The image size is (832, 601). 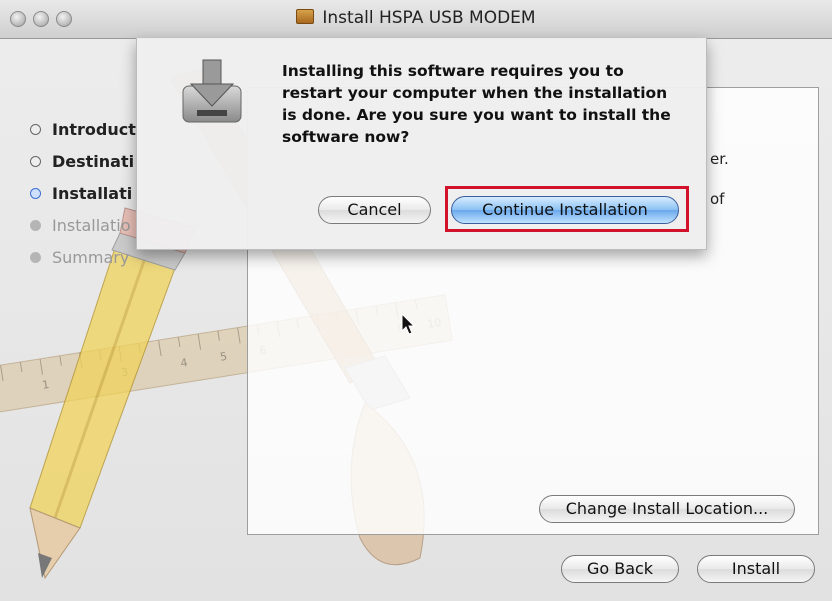 I want to click on svg-text: 4, so click(x=184, y=363).